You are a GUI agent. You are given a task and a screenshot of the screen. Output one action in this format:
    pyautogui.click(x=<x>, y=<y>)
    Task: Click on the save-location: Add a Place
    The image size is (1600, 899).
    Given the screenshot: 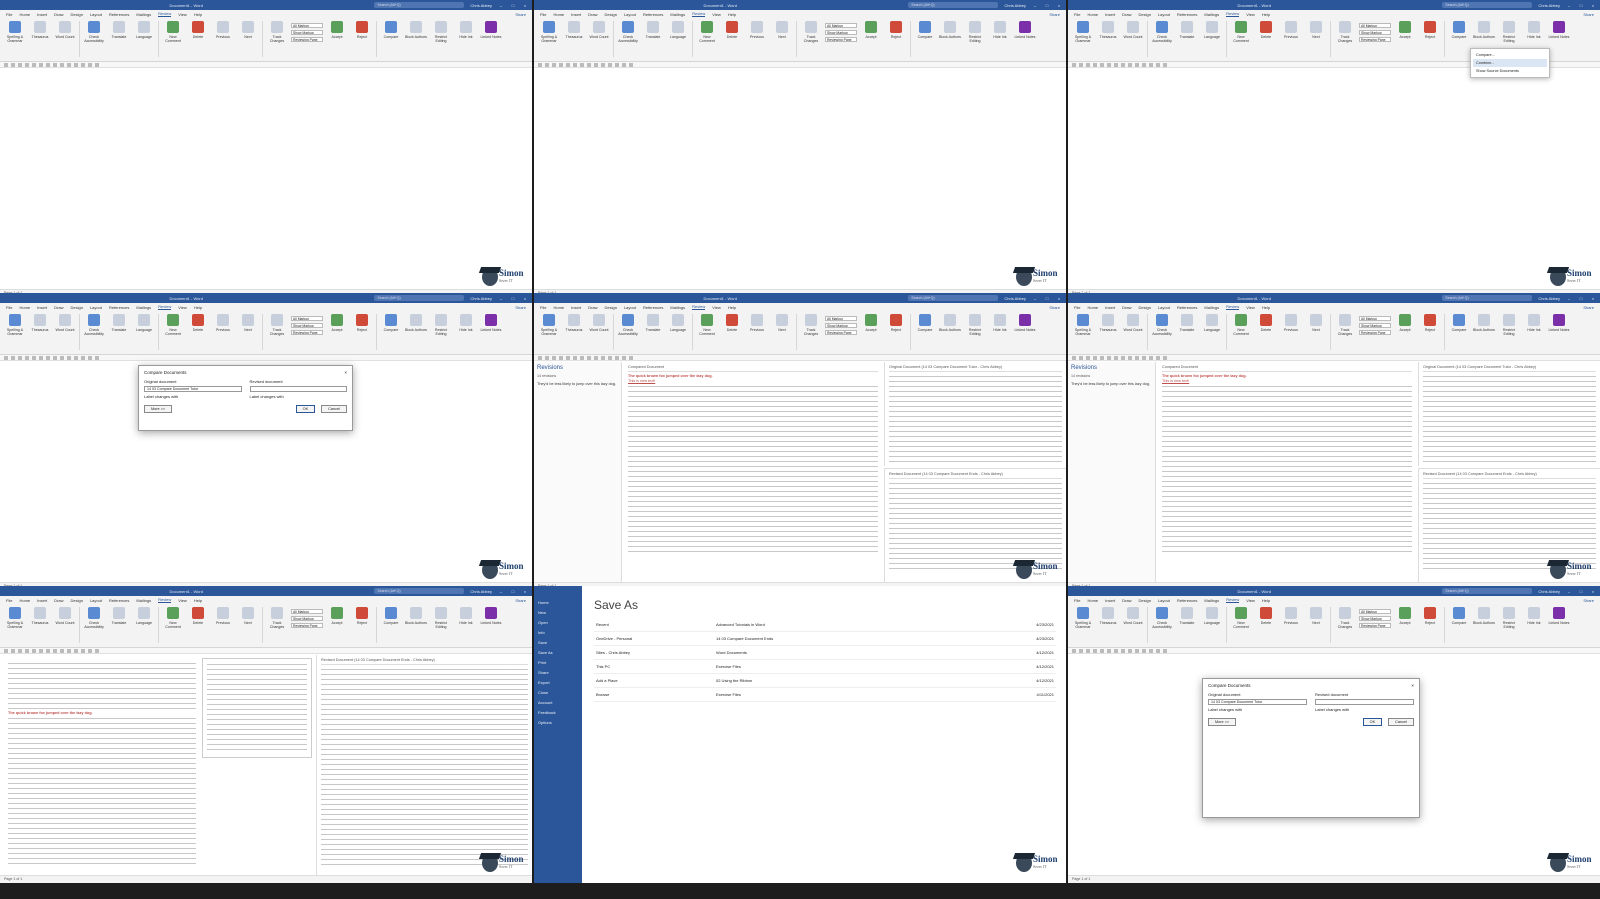 What is the action you would take?
    pyautogui.click(x=654, y=681)
    